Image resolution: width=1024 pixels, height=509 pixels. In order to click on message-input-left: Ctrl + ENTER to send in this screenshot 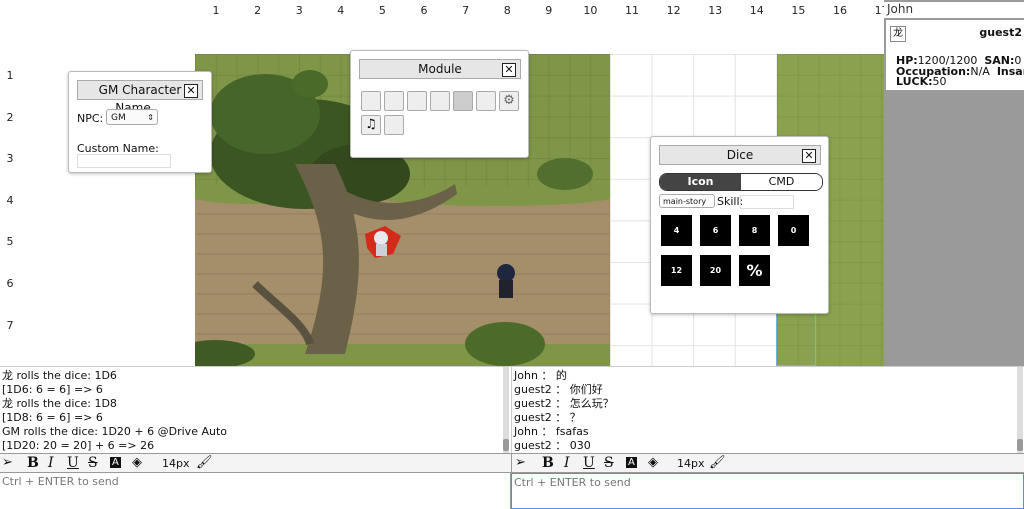, I will do `click(255, 491)`.